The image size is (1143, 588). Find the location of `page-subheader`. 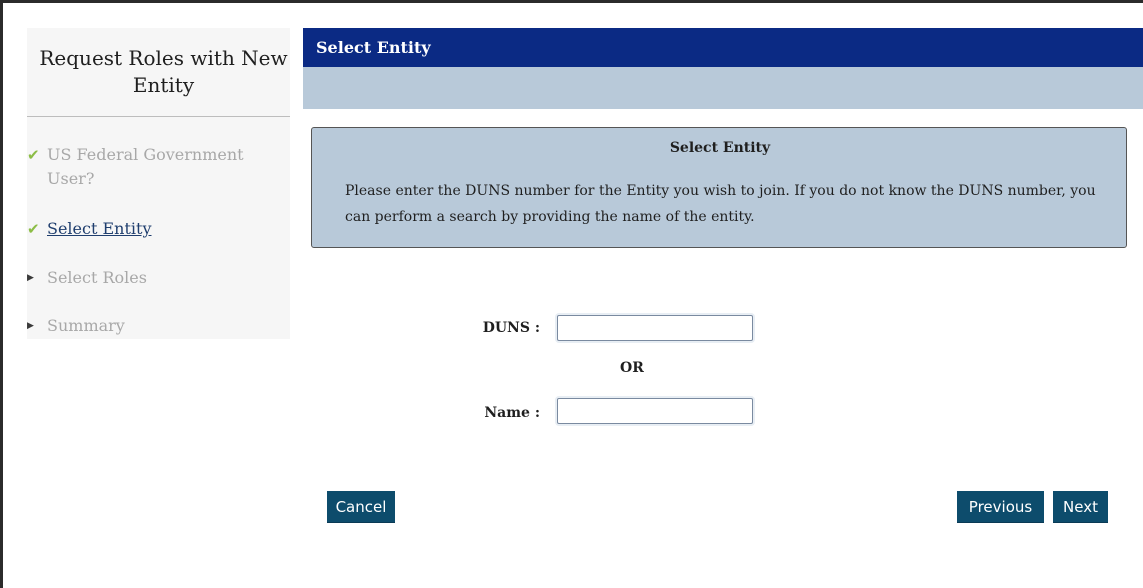

page-subheader is located at coordinates (723, 88).